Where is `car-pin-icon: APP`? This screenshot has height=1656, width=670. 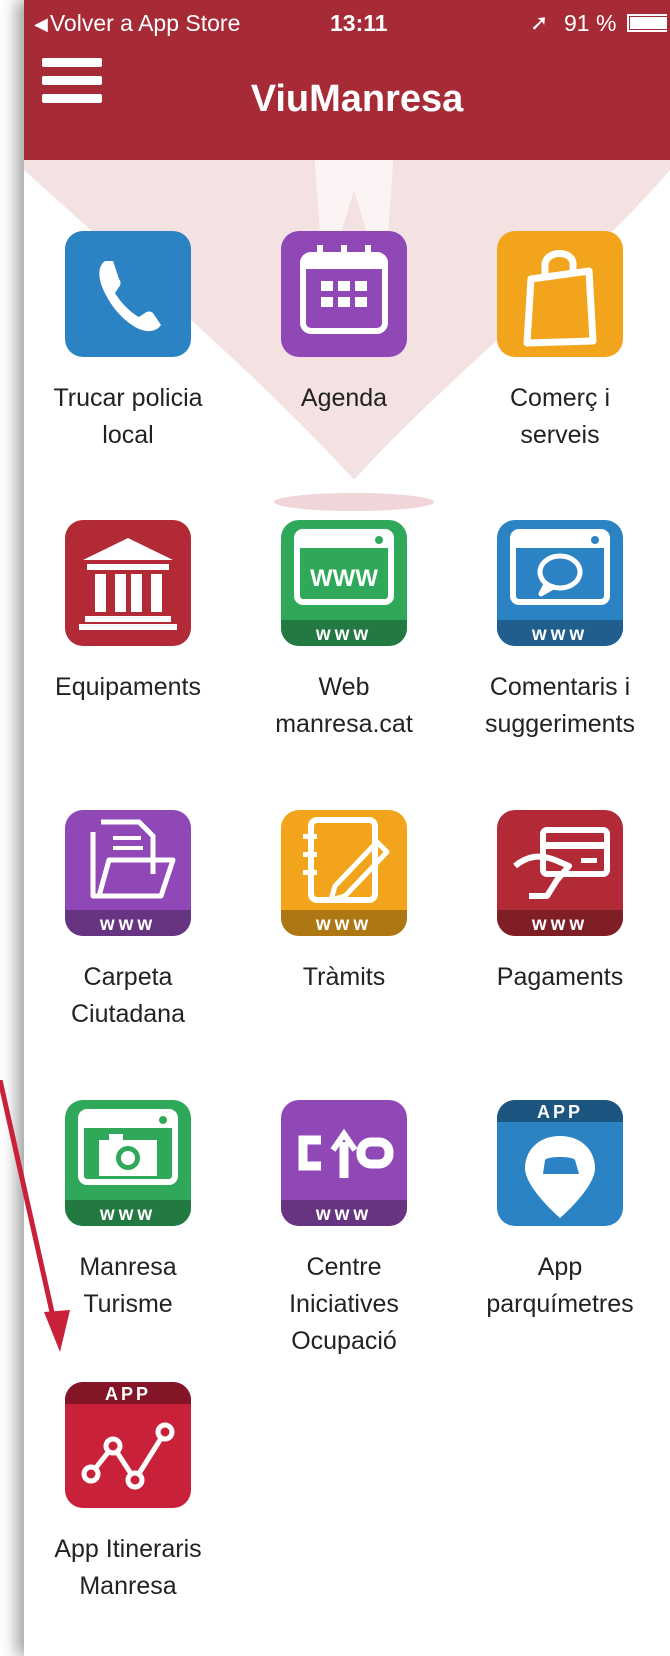 car-pin-icon: APP is located at coordinates (560, 1159).